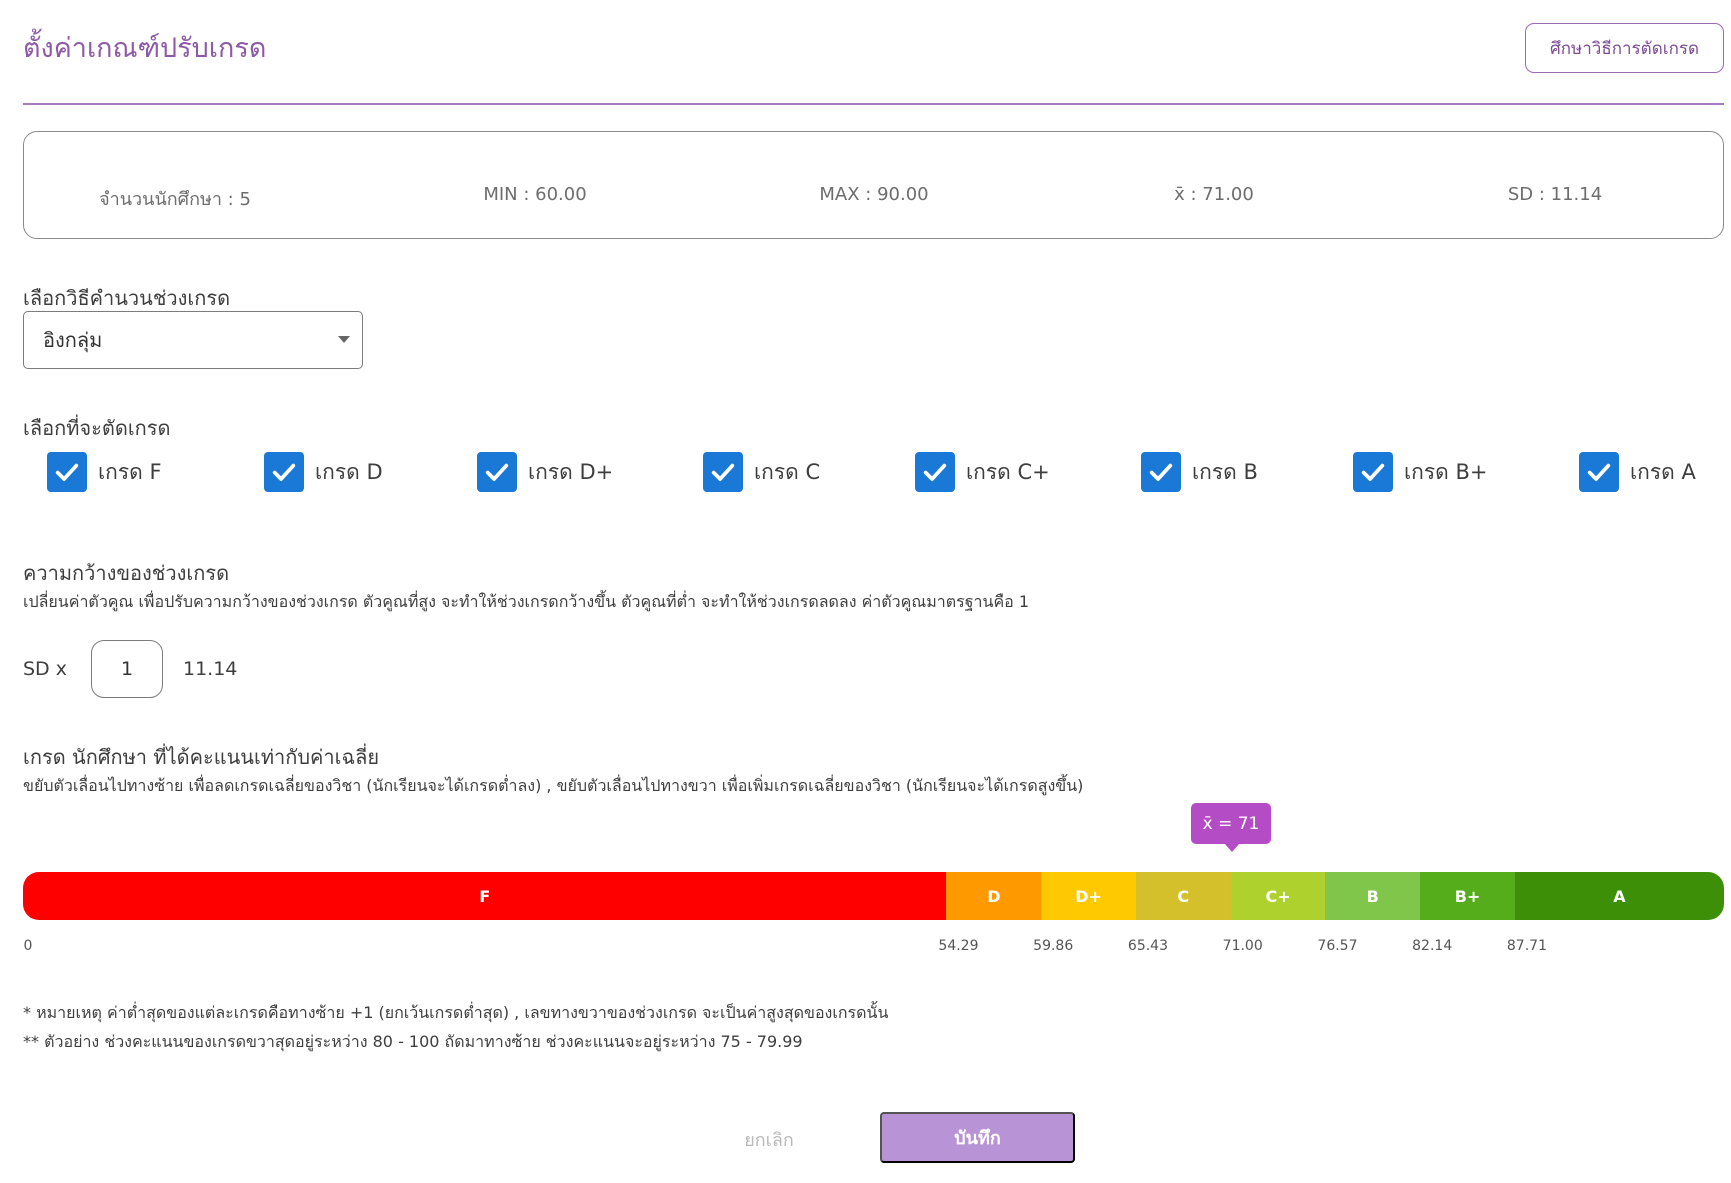 This screenshot has height=1183, width=1731. What do you see at coordinates (873, 104) in the screenshot?
I see `title-divider` at bounding box center [873, 104].